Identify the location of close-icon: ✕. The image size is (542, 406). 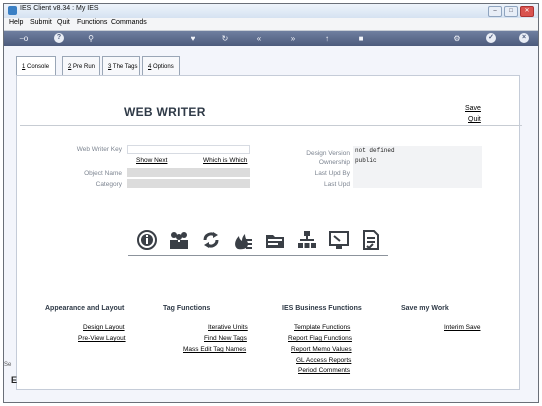
(527, 11).